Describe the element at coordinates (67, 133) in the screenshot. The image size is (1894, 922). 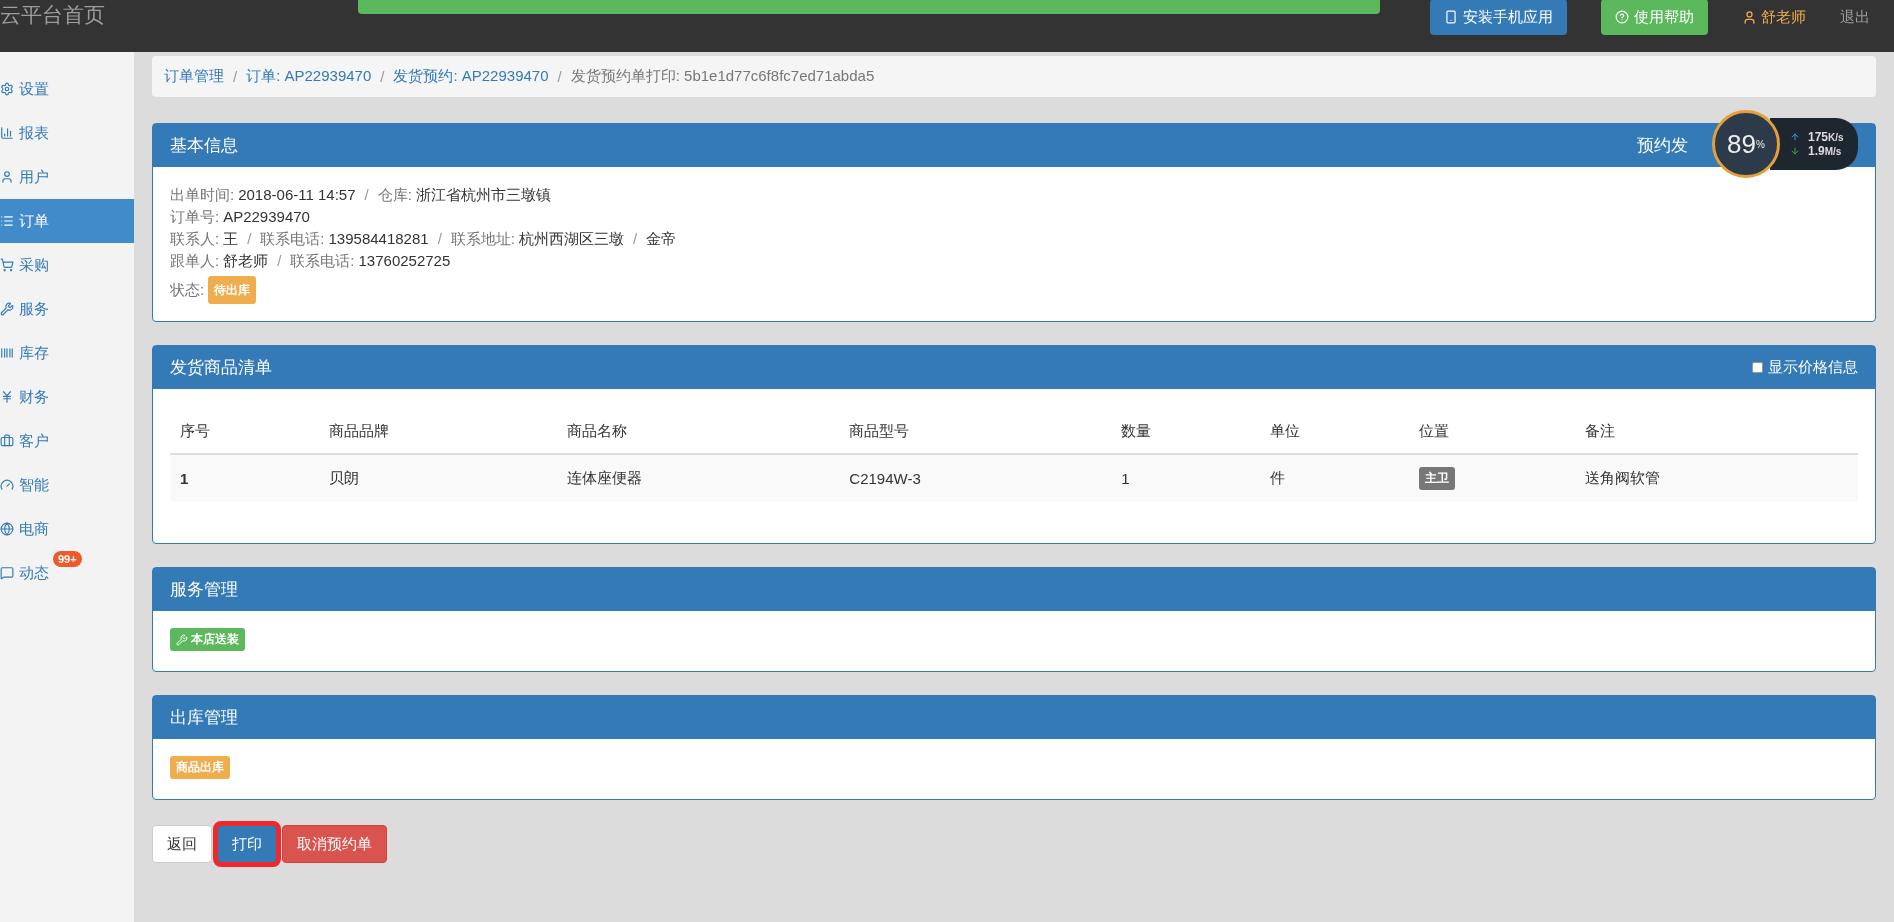
I see `sidebar-item: 报表` at that location.